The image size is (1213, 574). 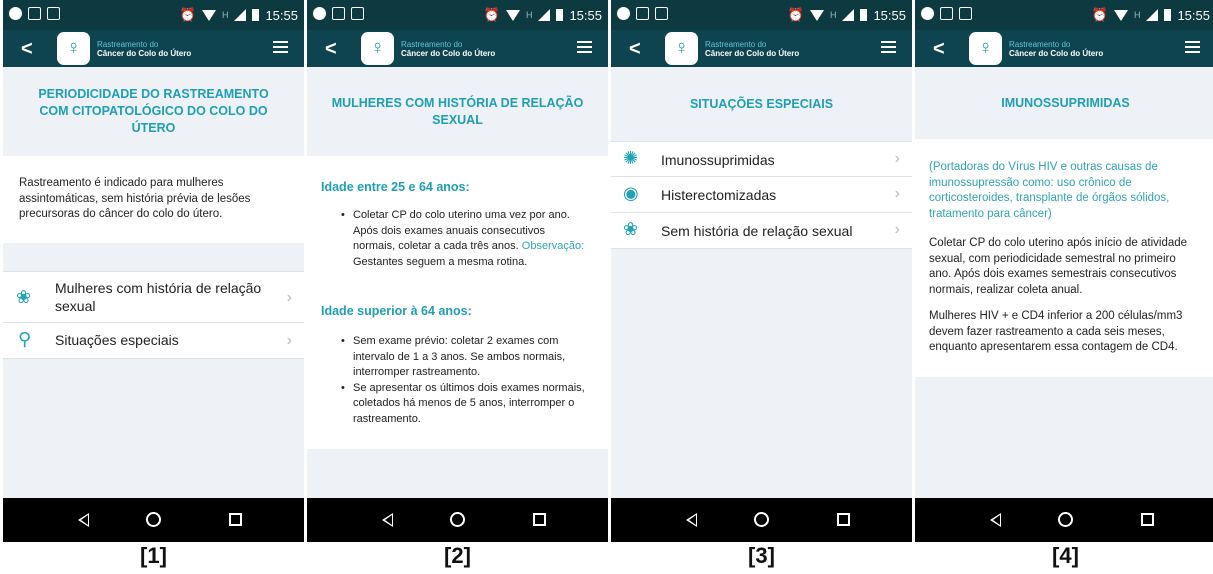 What do you see at coordinates (117, 340) in the screenshot?
I see `list-item-label: Situações especiais` at bounding box center [117, 340].